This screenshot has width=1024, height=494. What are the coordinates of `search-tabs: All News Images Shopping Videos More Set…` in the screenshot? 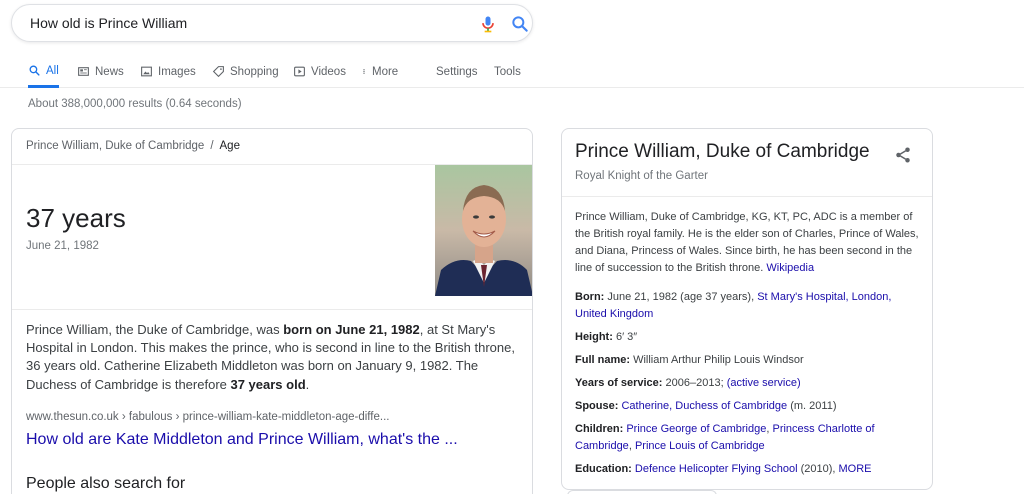 It's located at (512, 72).